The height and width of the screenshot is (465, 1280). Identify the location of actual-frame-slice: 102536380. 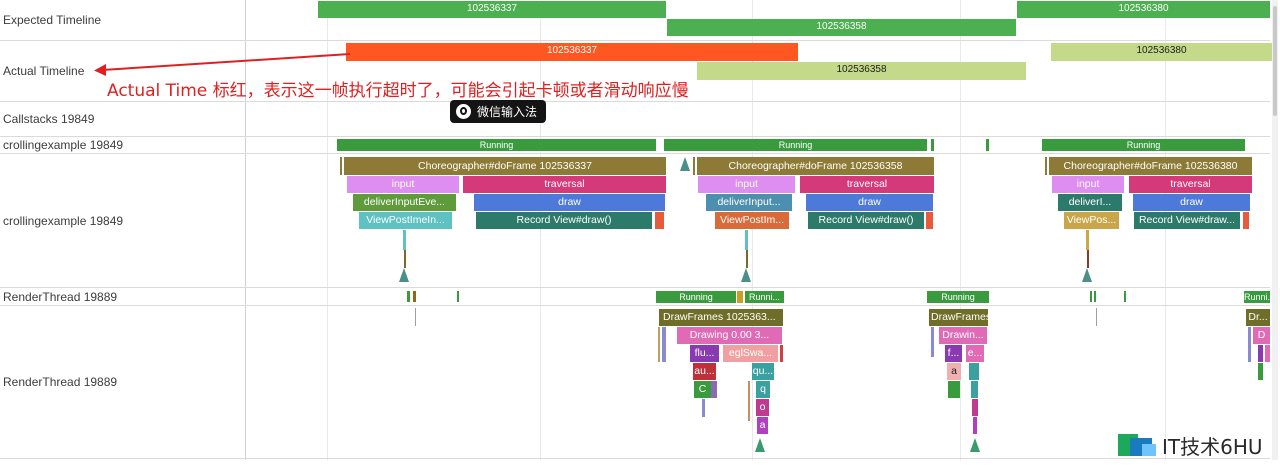
(1161, 52).